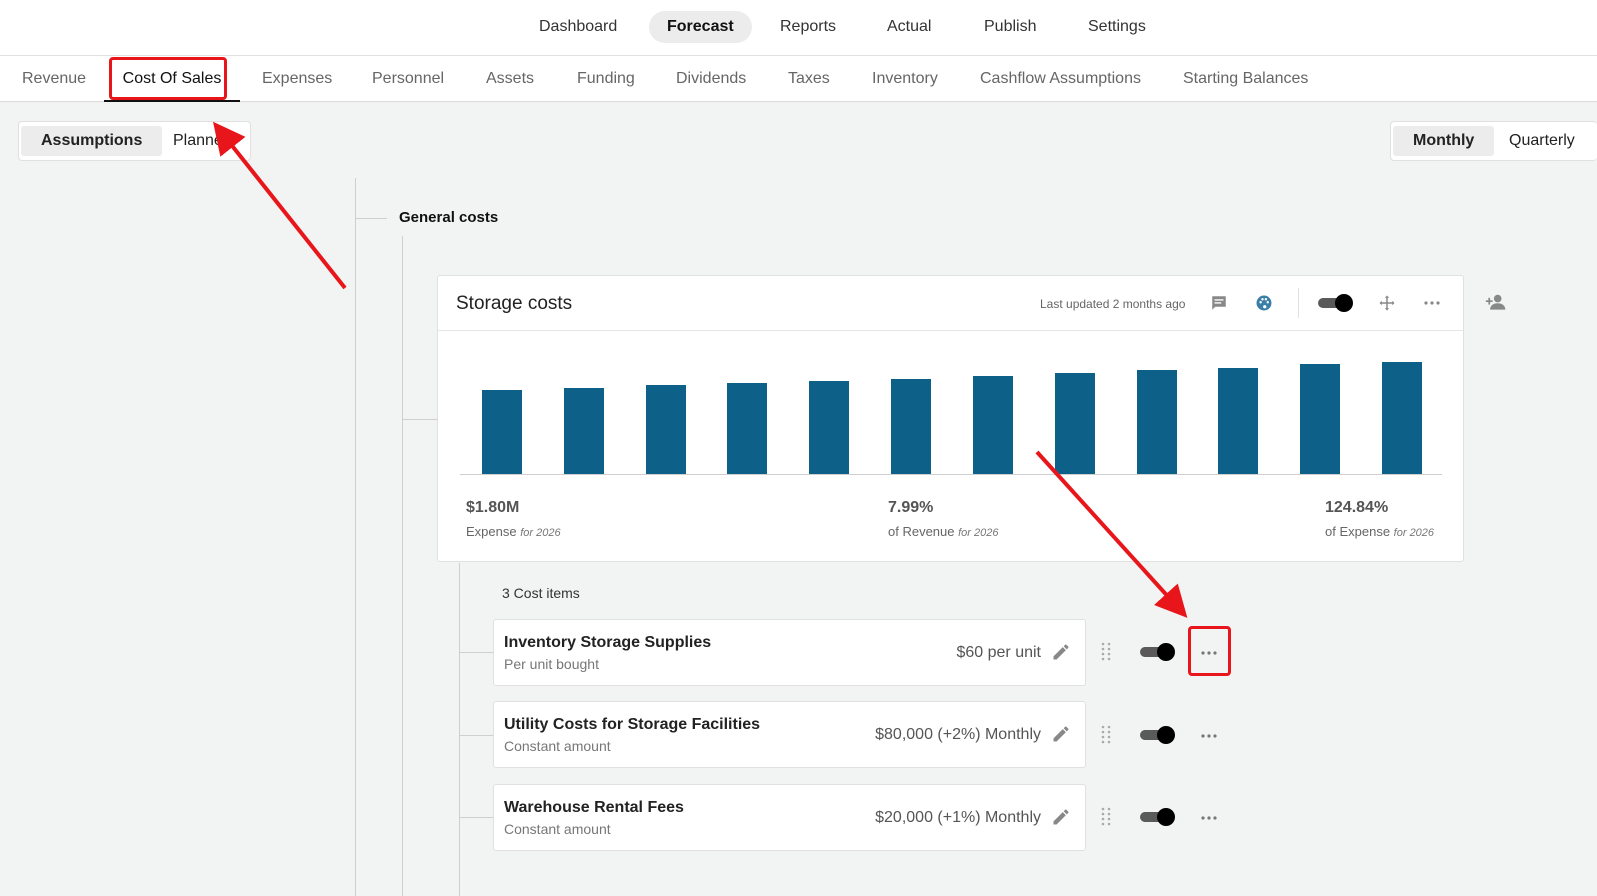 The image size is (1597, 896). Describe the element at coordinates (958, 817) in the screenshot. I see `cost-item-value: $20,000 (+1%) Monthly` at that location.